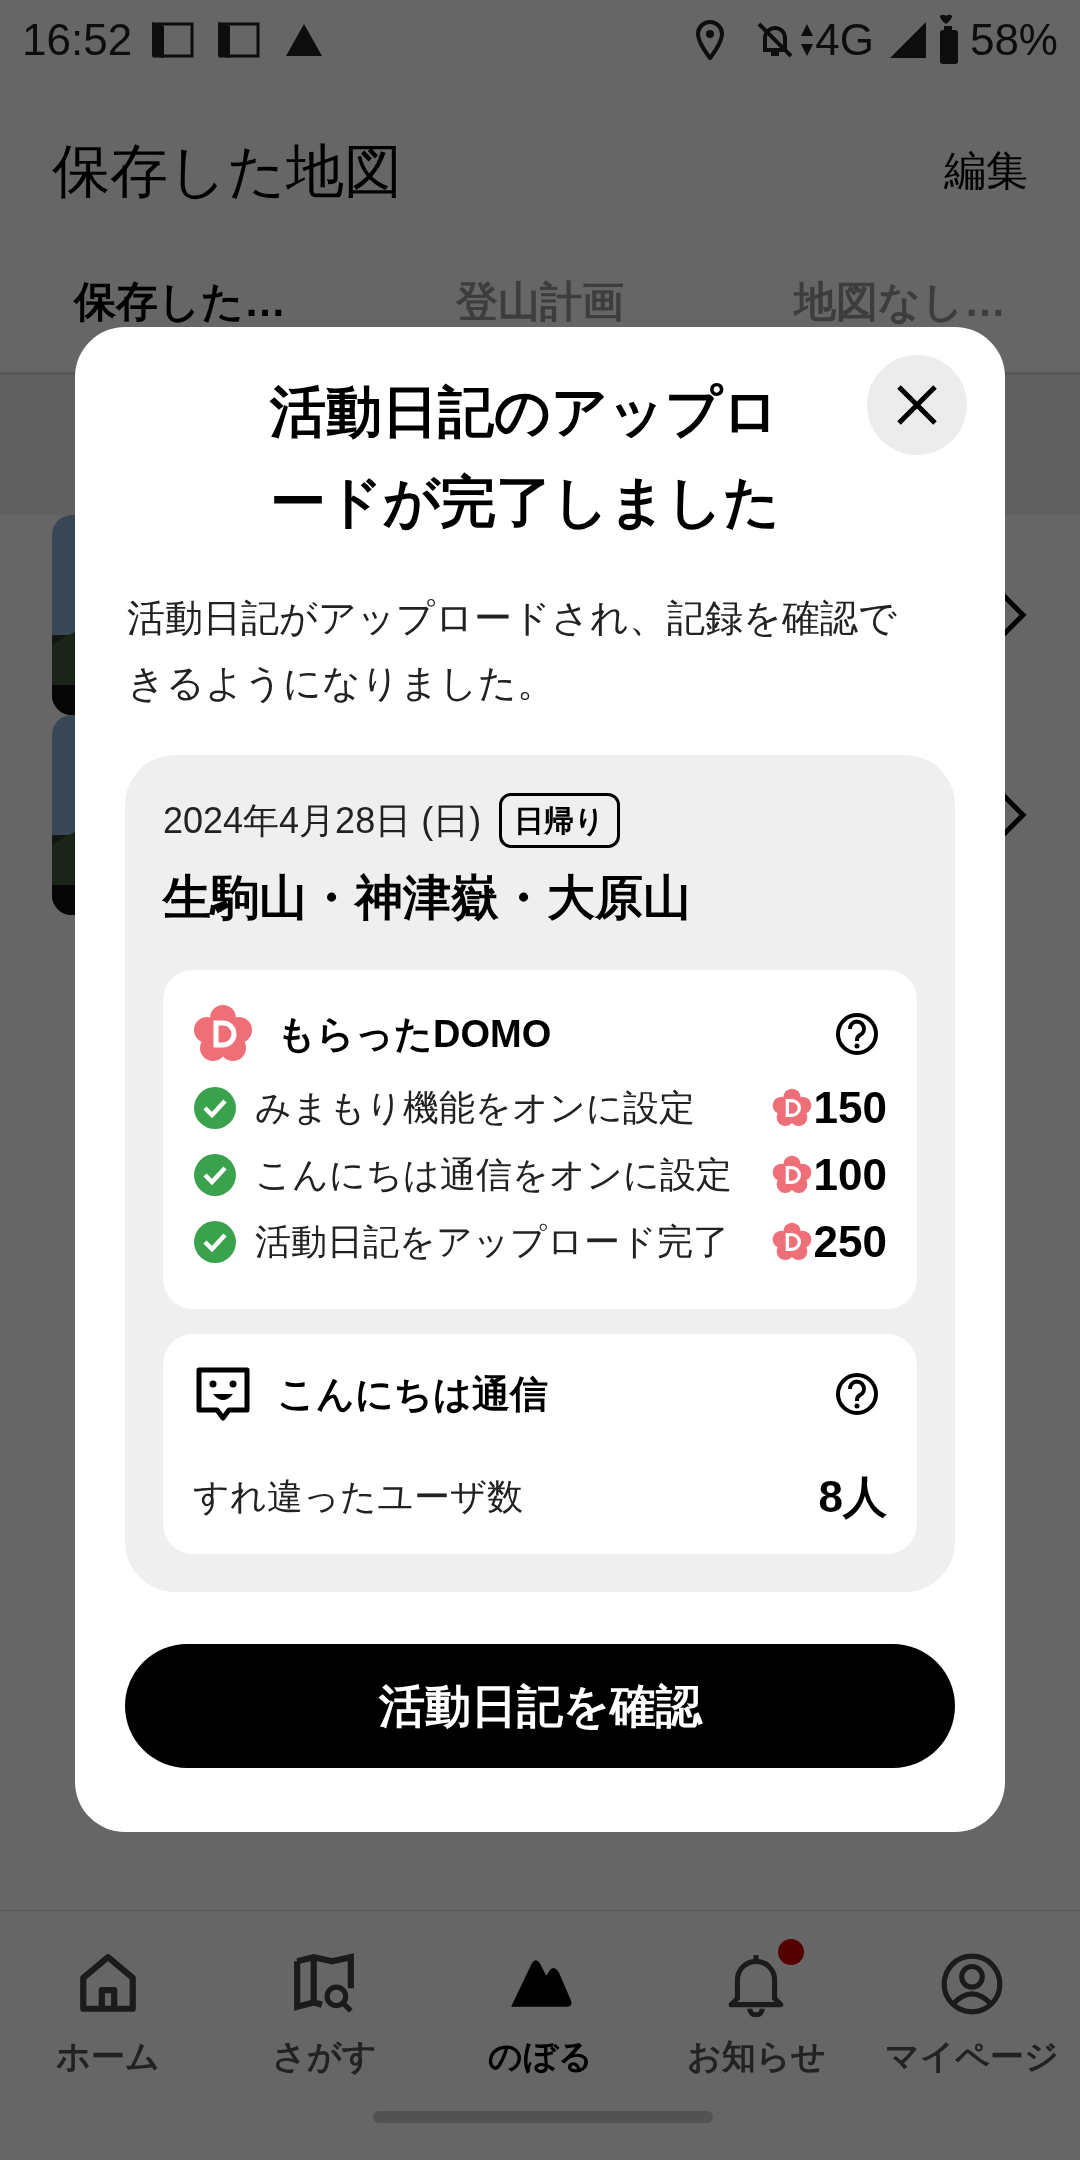 The width and height of the screenshot is (1080, 2160). I want to click on nav-tab: さがす, so click(324, 2008).